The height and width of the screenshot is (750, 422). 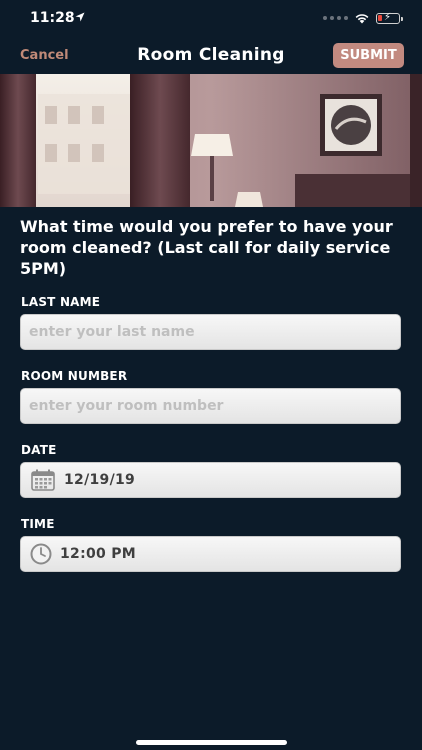 I want to click on room-number-label: ROOM NUMBER, so click(x=74, y=376).